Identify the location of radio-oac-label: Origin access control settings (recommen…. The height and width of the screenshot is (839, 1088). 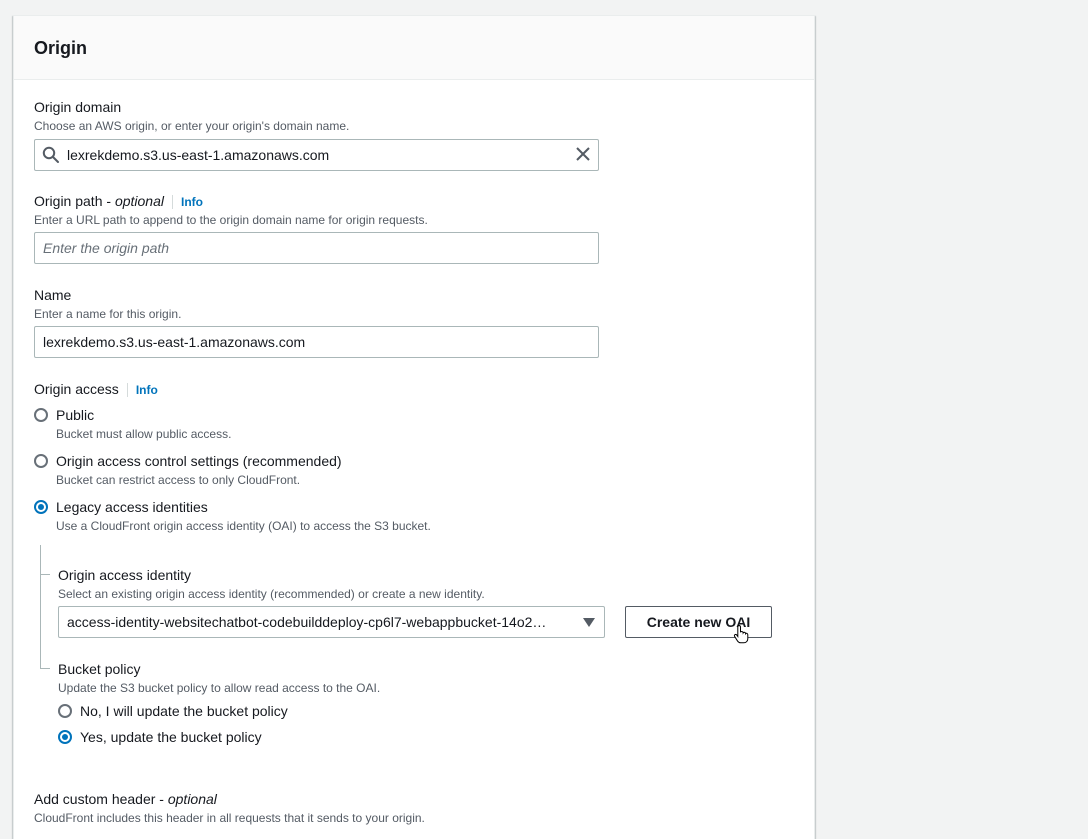
(199, 461).